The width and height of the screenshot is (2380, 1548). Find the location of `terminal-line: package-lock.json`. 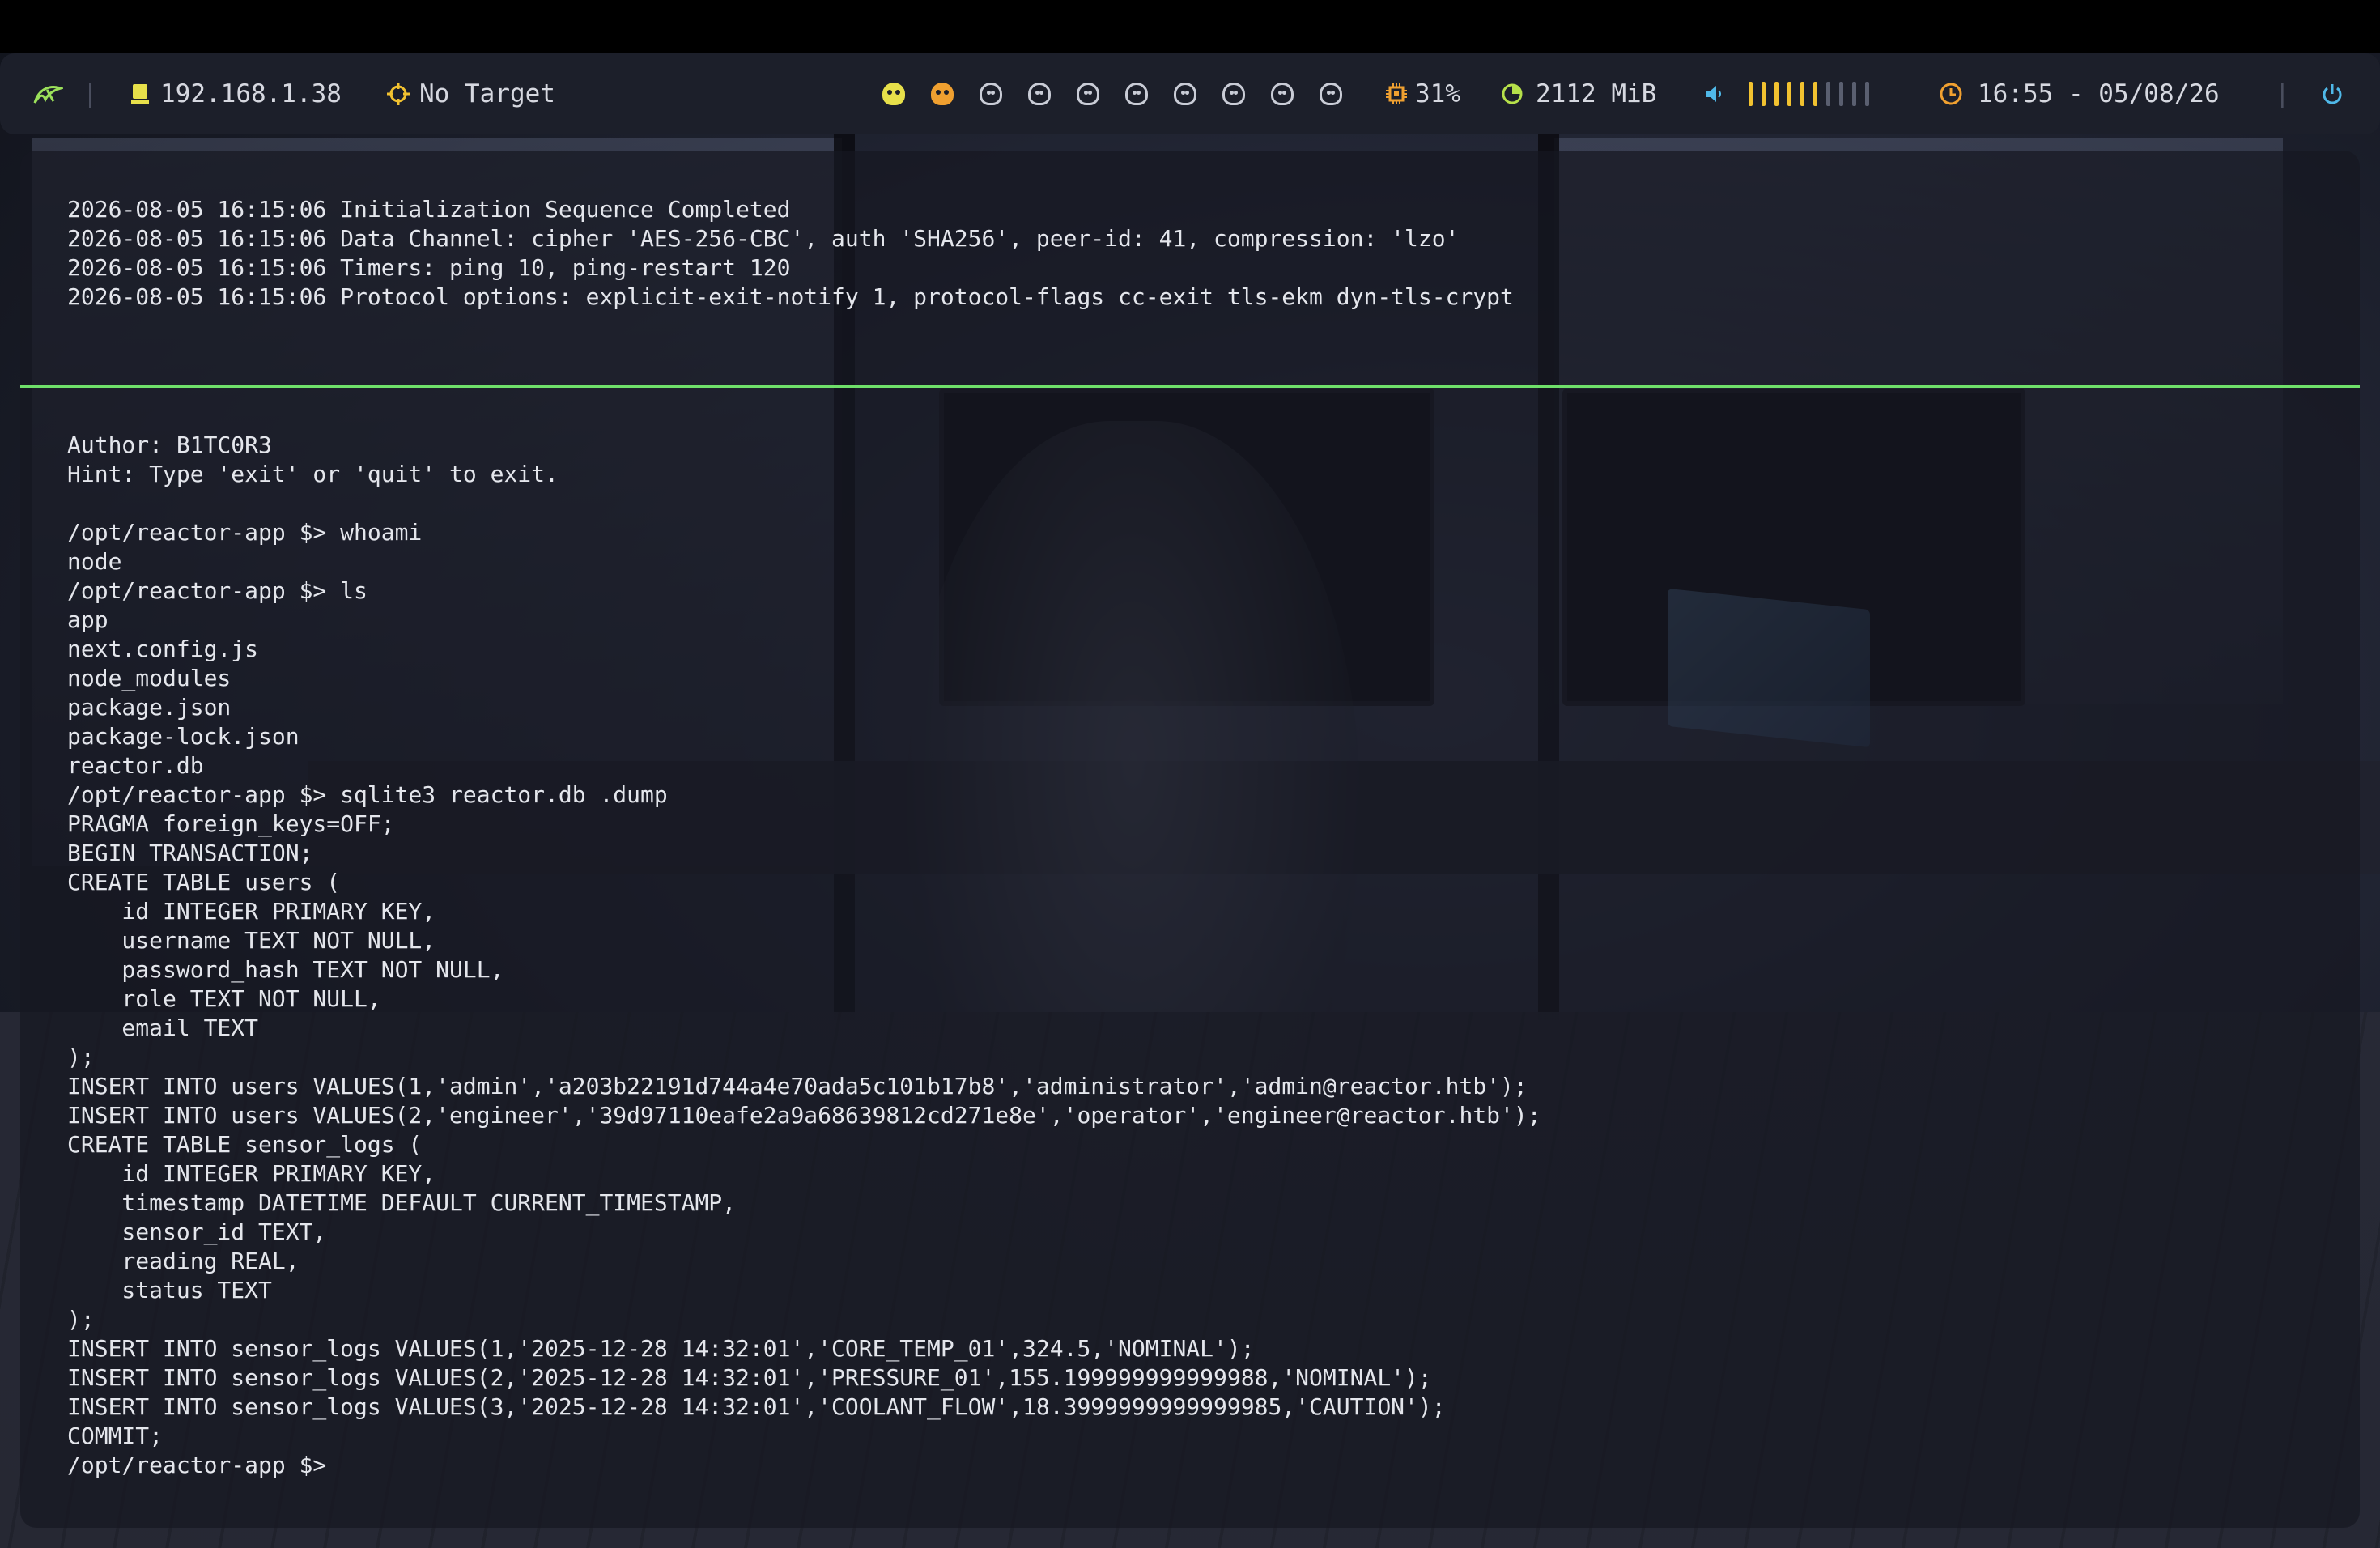

terminal-line: package-lock.json is located at coordinates (183, 737).